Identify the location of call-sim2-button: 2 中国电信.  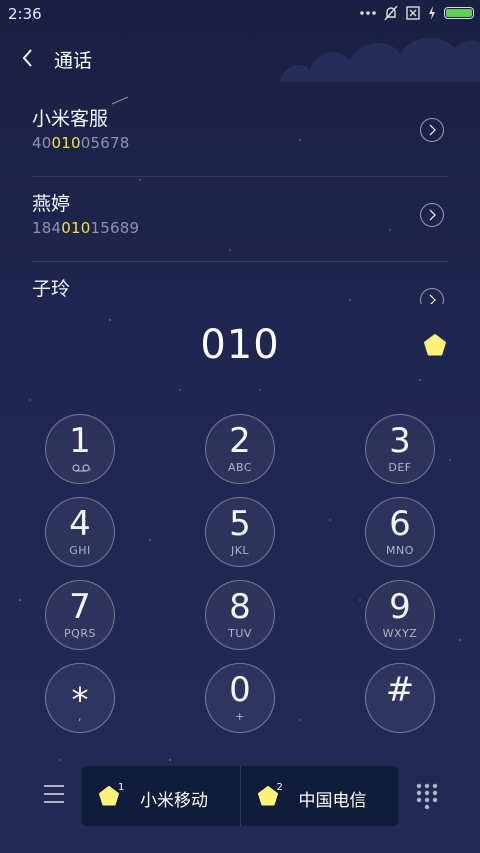
(319, 796).